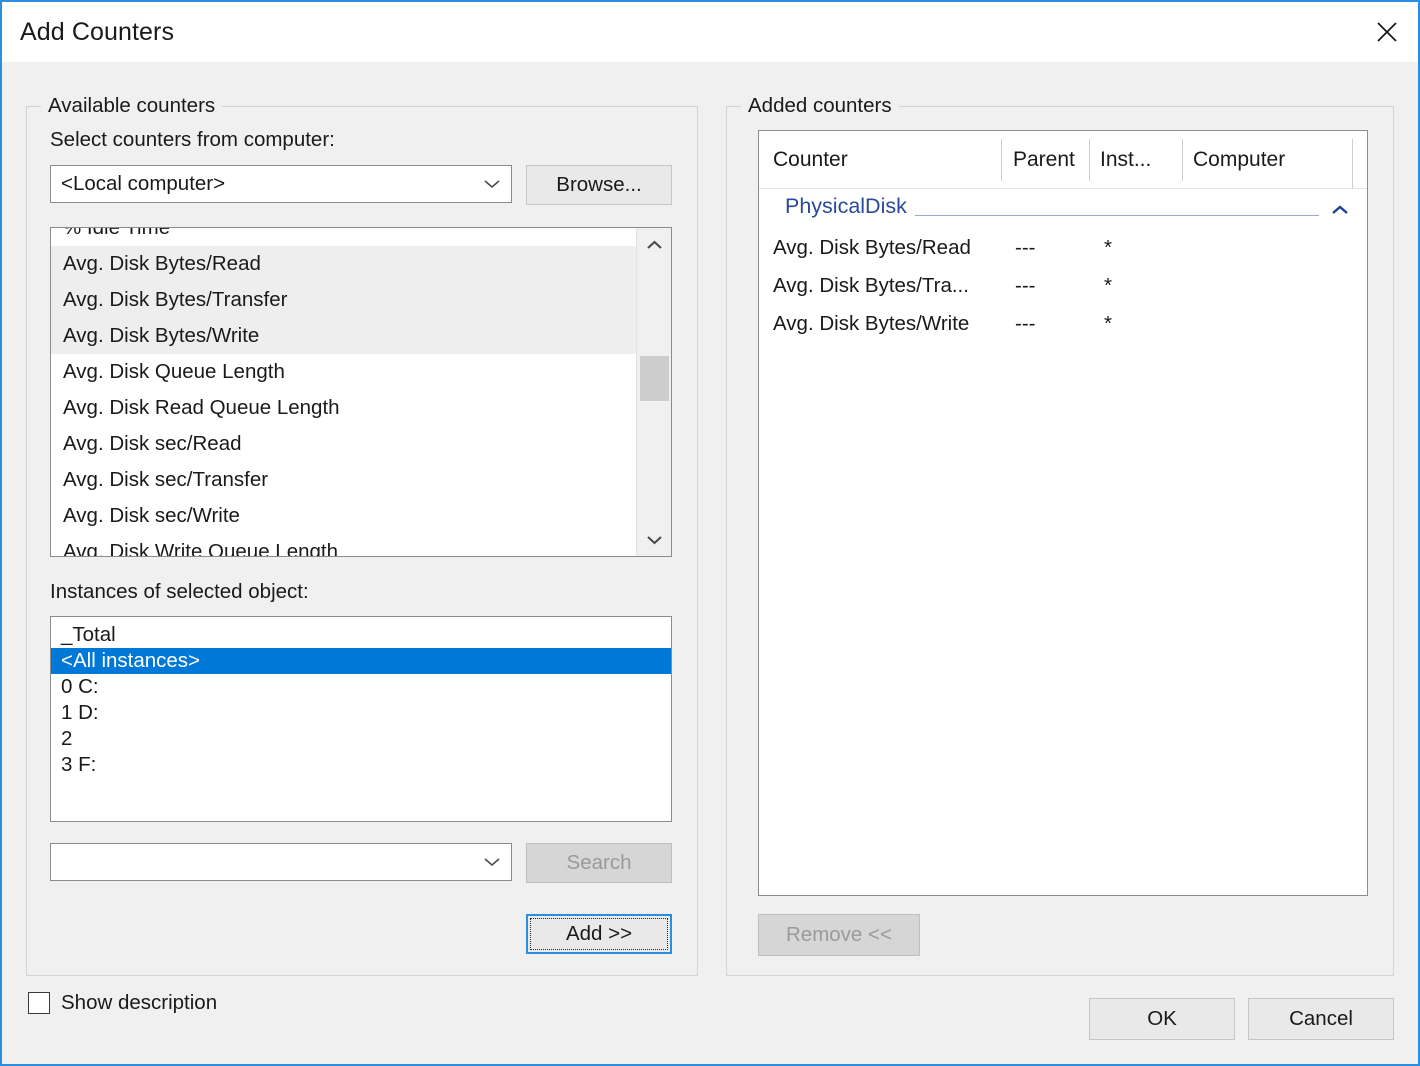 This screenshot has height=1066, width=1420. I want to click on show-description-checkbox: Show description, so click(122, 1003).